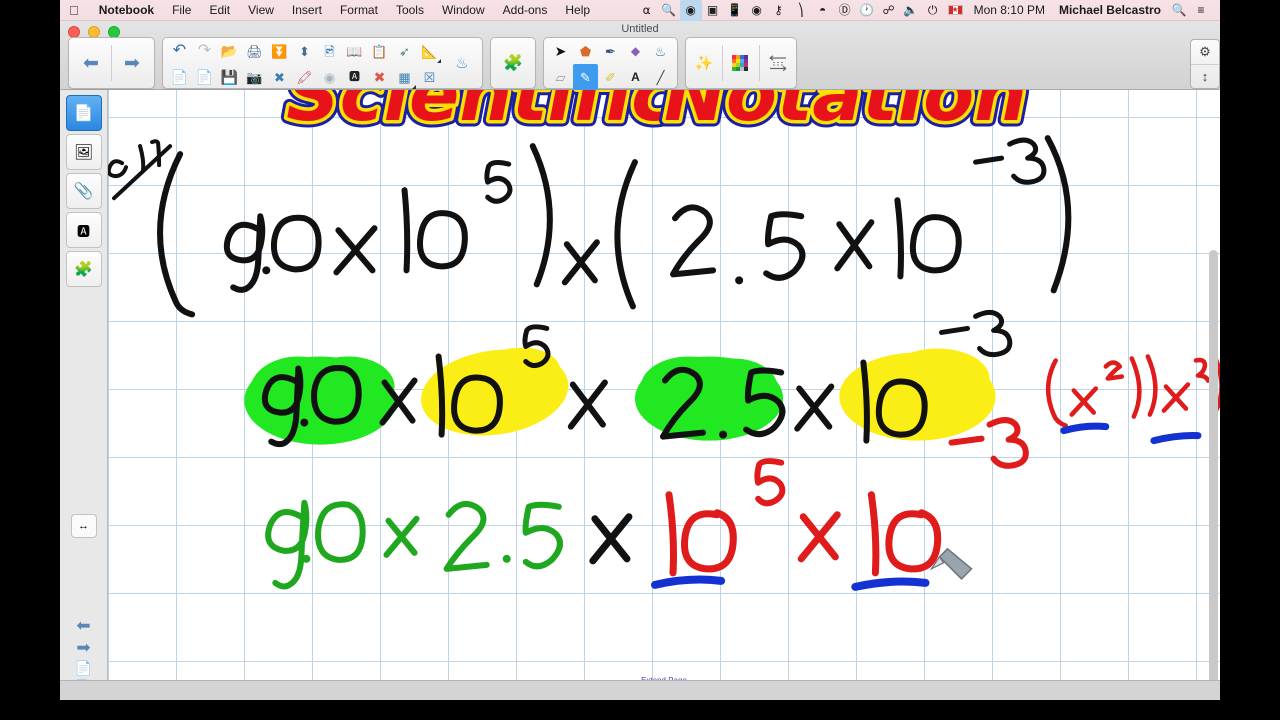 Image resolution: width=1280 pixels, height=720 pixels. Describe the element at coordinates (261, 10) in the screenshot. I see `menu-view: View` at that location.